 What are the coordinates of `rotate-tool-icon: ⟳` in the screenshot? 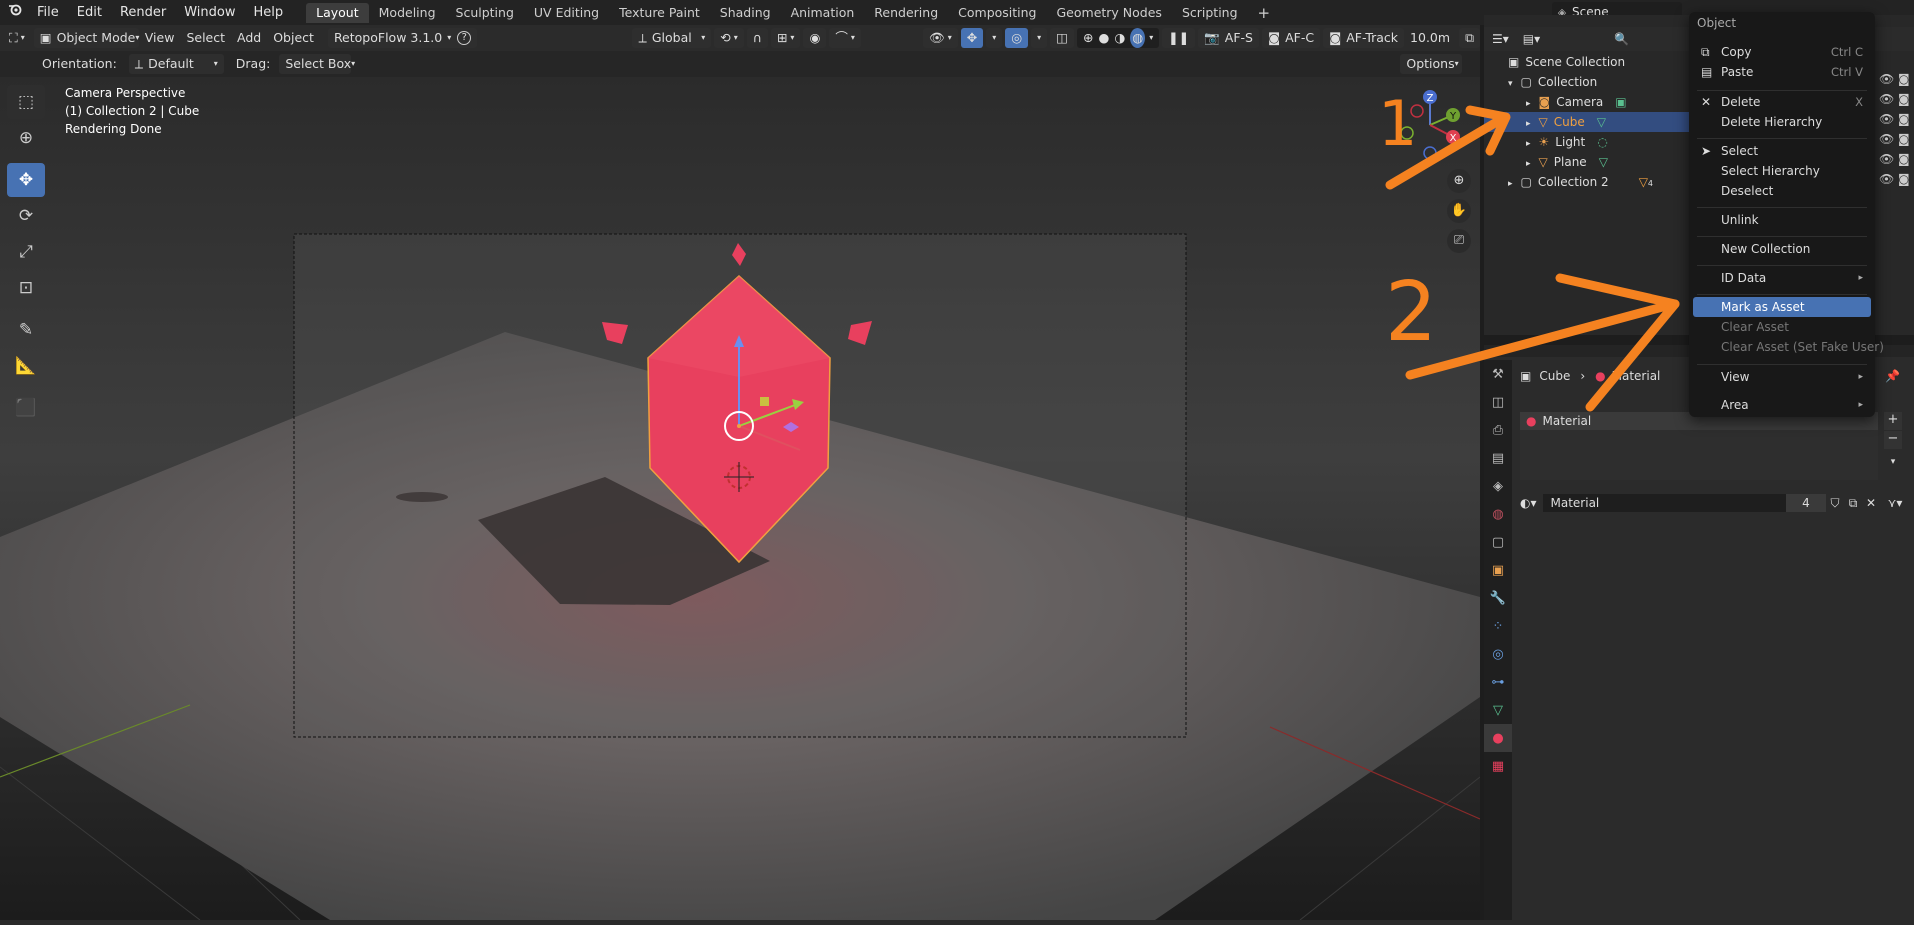 It's located at (26, 216).